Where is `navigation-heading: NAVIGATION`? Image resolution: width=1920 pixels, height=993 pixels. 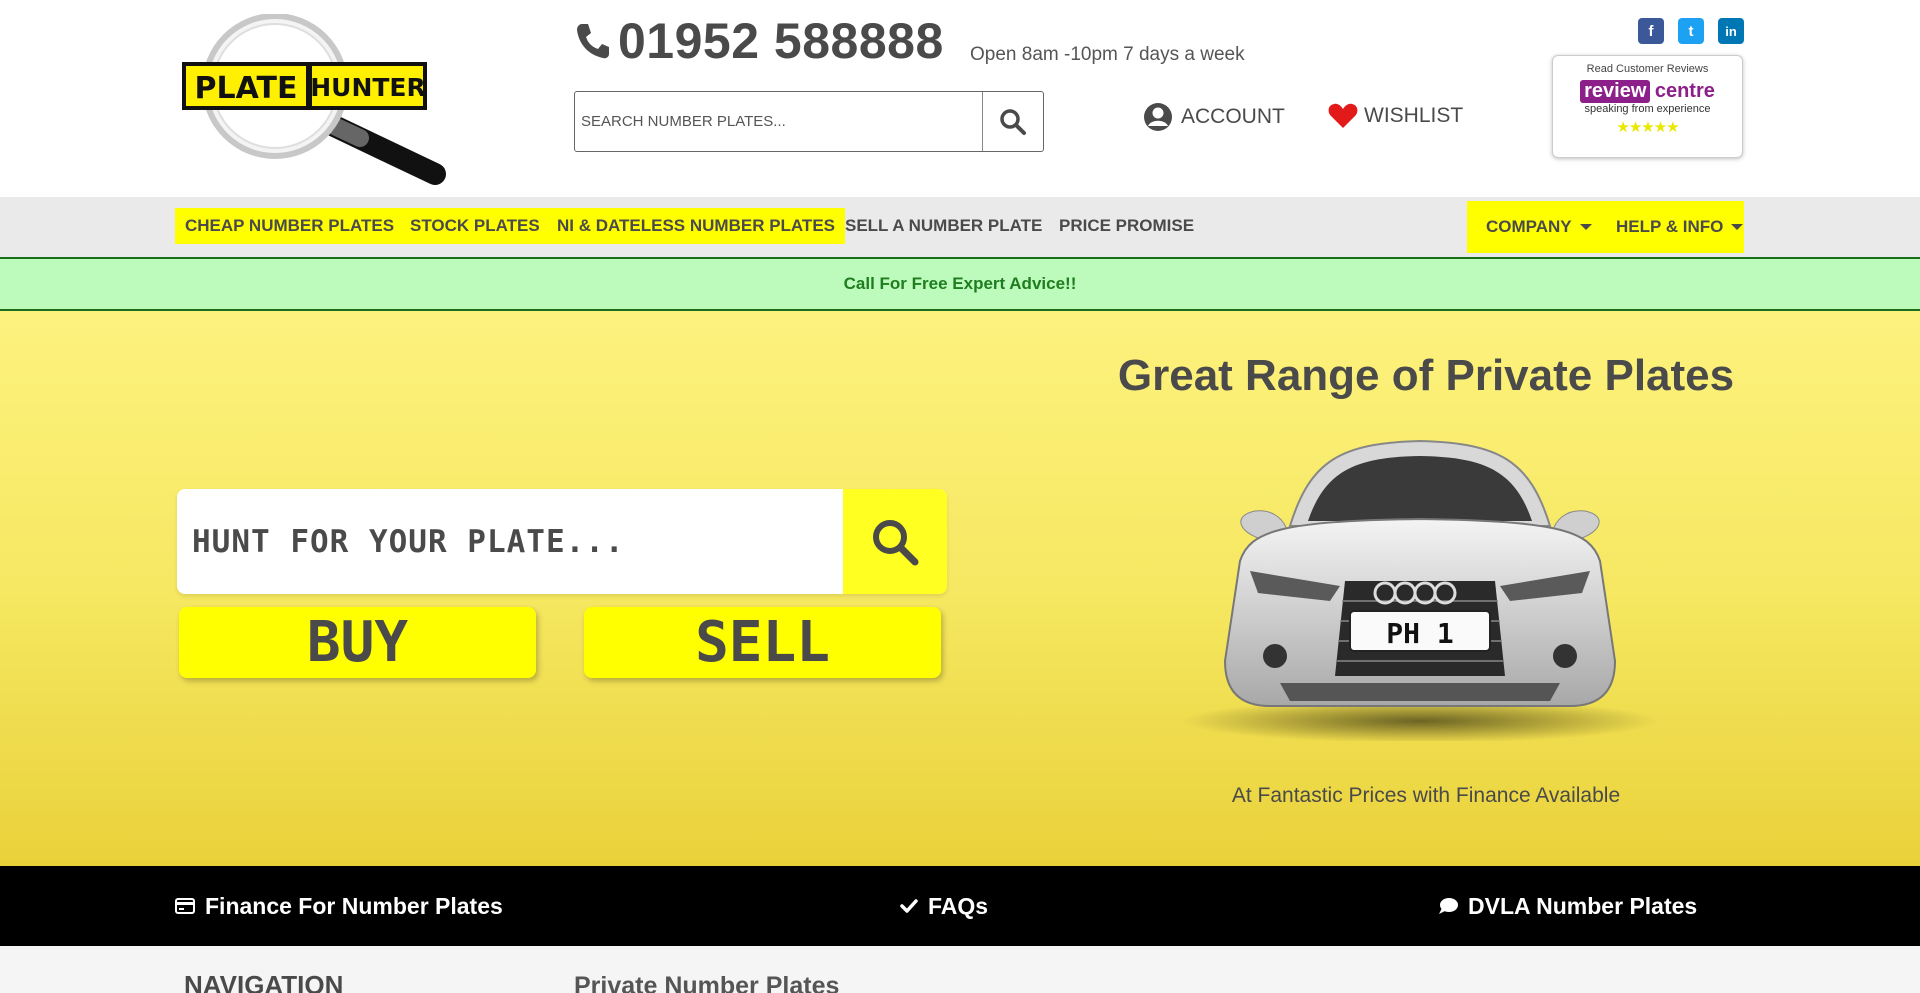
navigation-heading: NAVIGATION is located at coordinates (264, 981).